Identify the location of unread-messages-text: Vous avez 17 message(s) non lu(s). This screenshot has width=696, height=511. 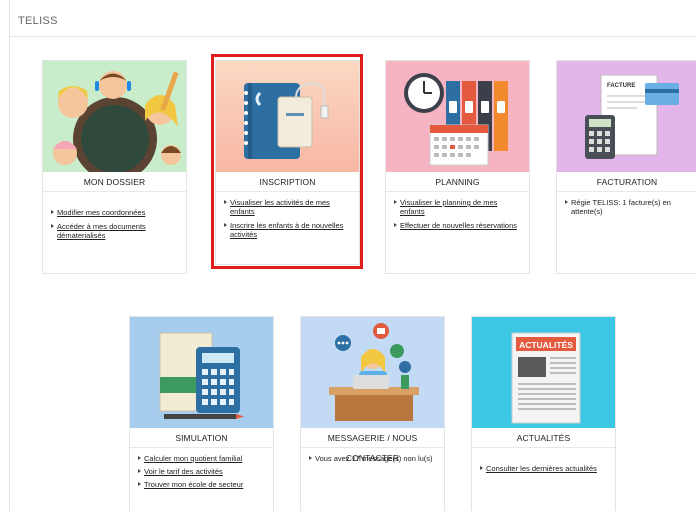
(374, 458).